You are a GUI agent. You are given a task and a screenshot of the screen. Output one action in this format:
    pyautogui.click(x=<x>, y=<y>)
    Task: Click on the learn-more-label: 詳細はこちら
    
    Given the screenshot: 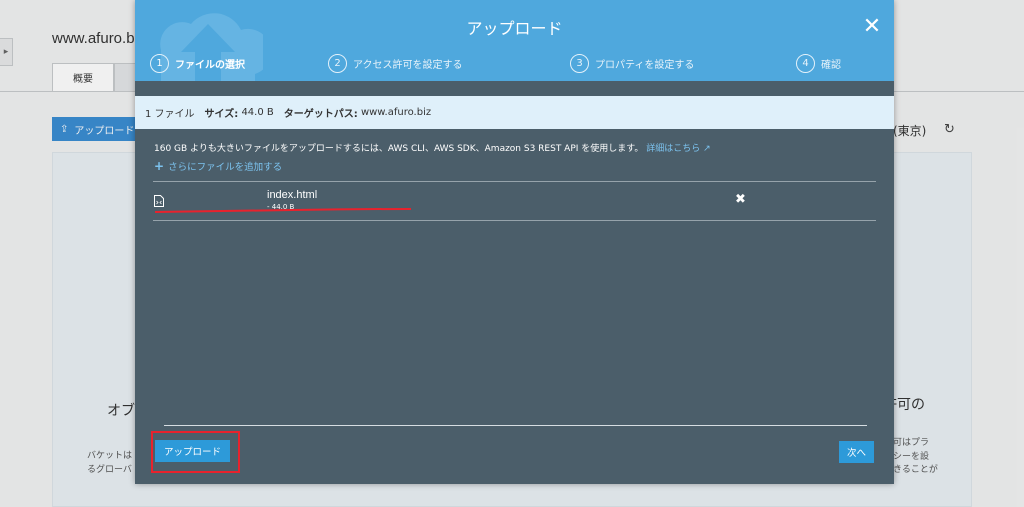 What is the action you would take?
    pyautogui.click(x=673, y=149)
    